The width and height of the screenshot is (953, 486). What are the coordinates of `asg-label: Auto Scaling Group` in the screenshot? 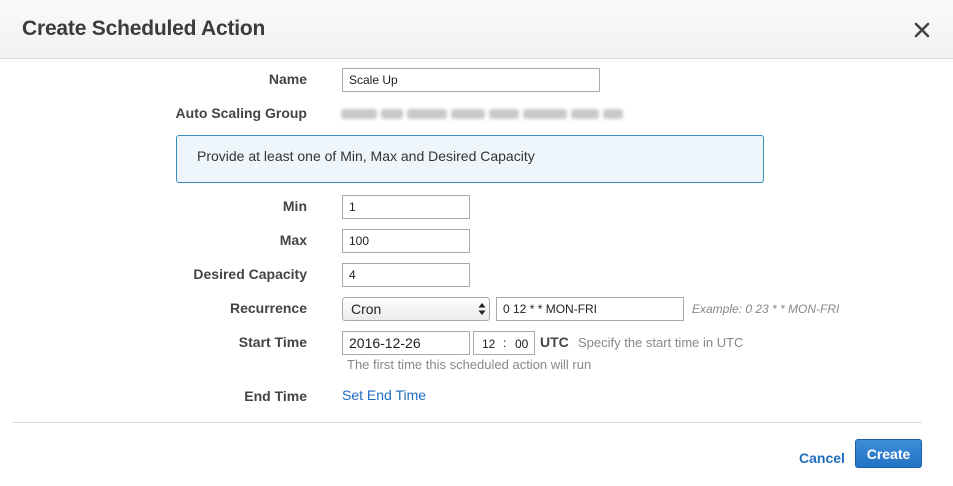 It's located at (241, 113).